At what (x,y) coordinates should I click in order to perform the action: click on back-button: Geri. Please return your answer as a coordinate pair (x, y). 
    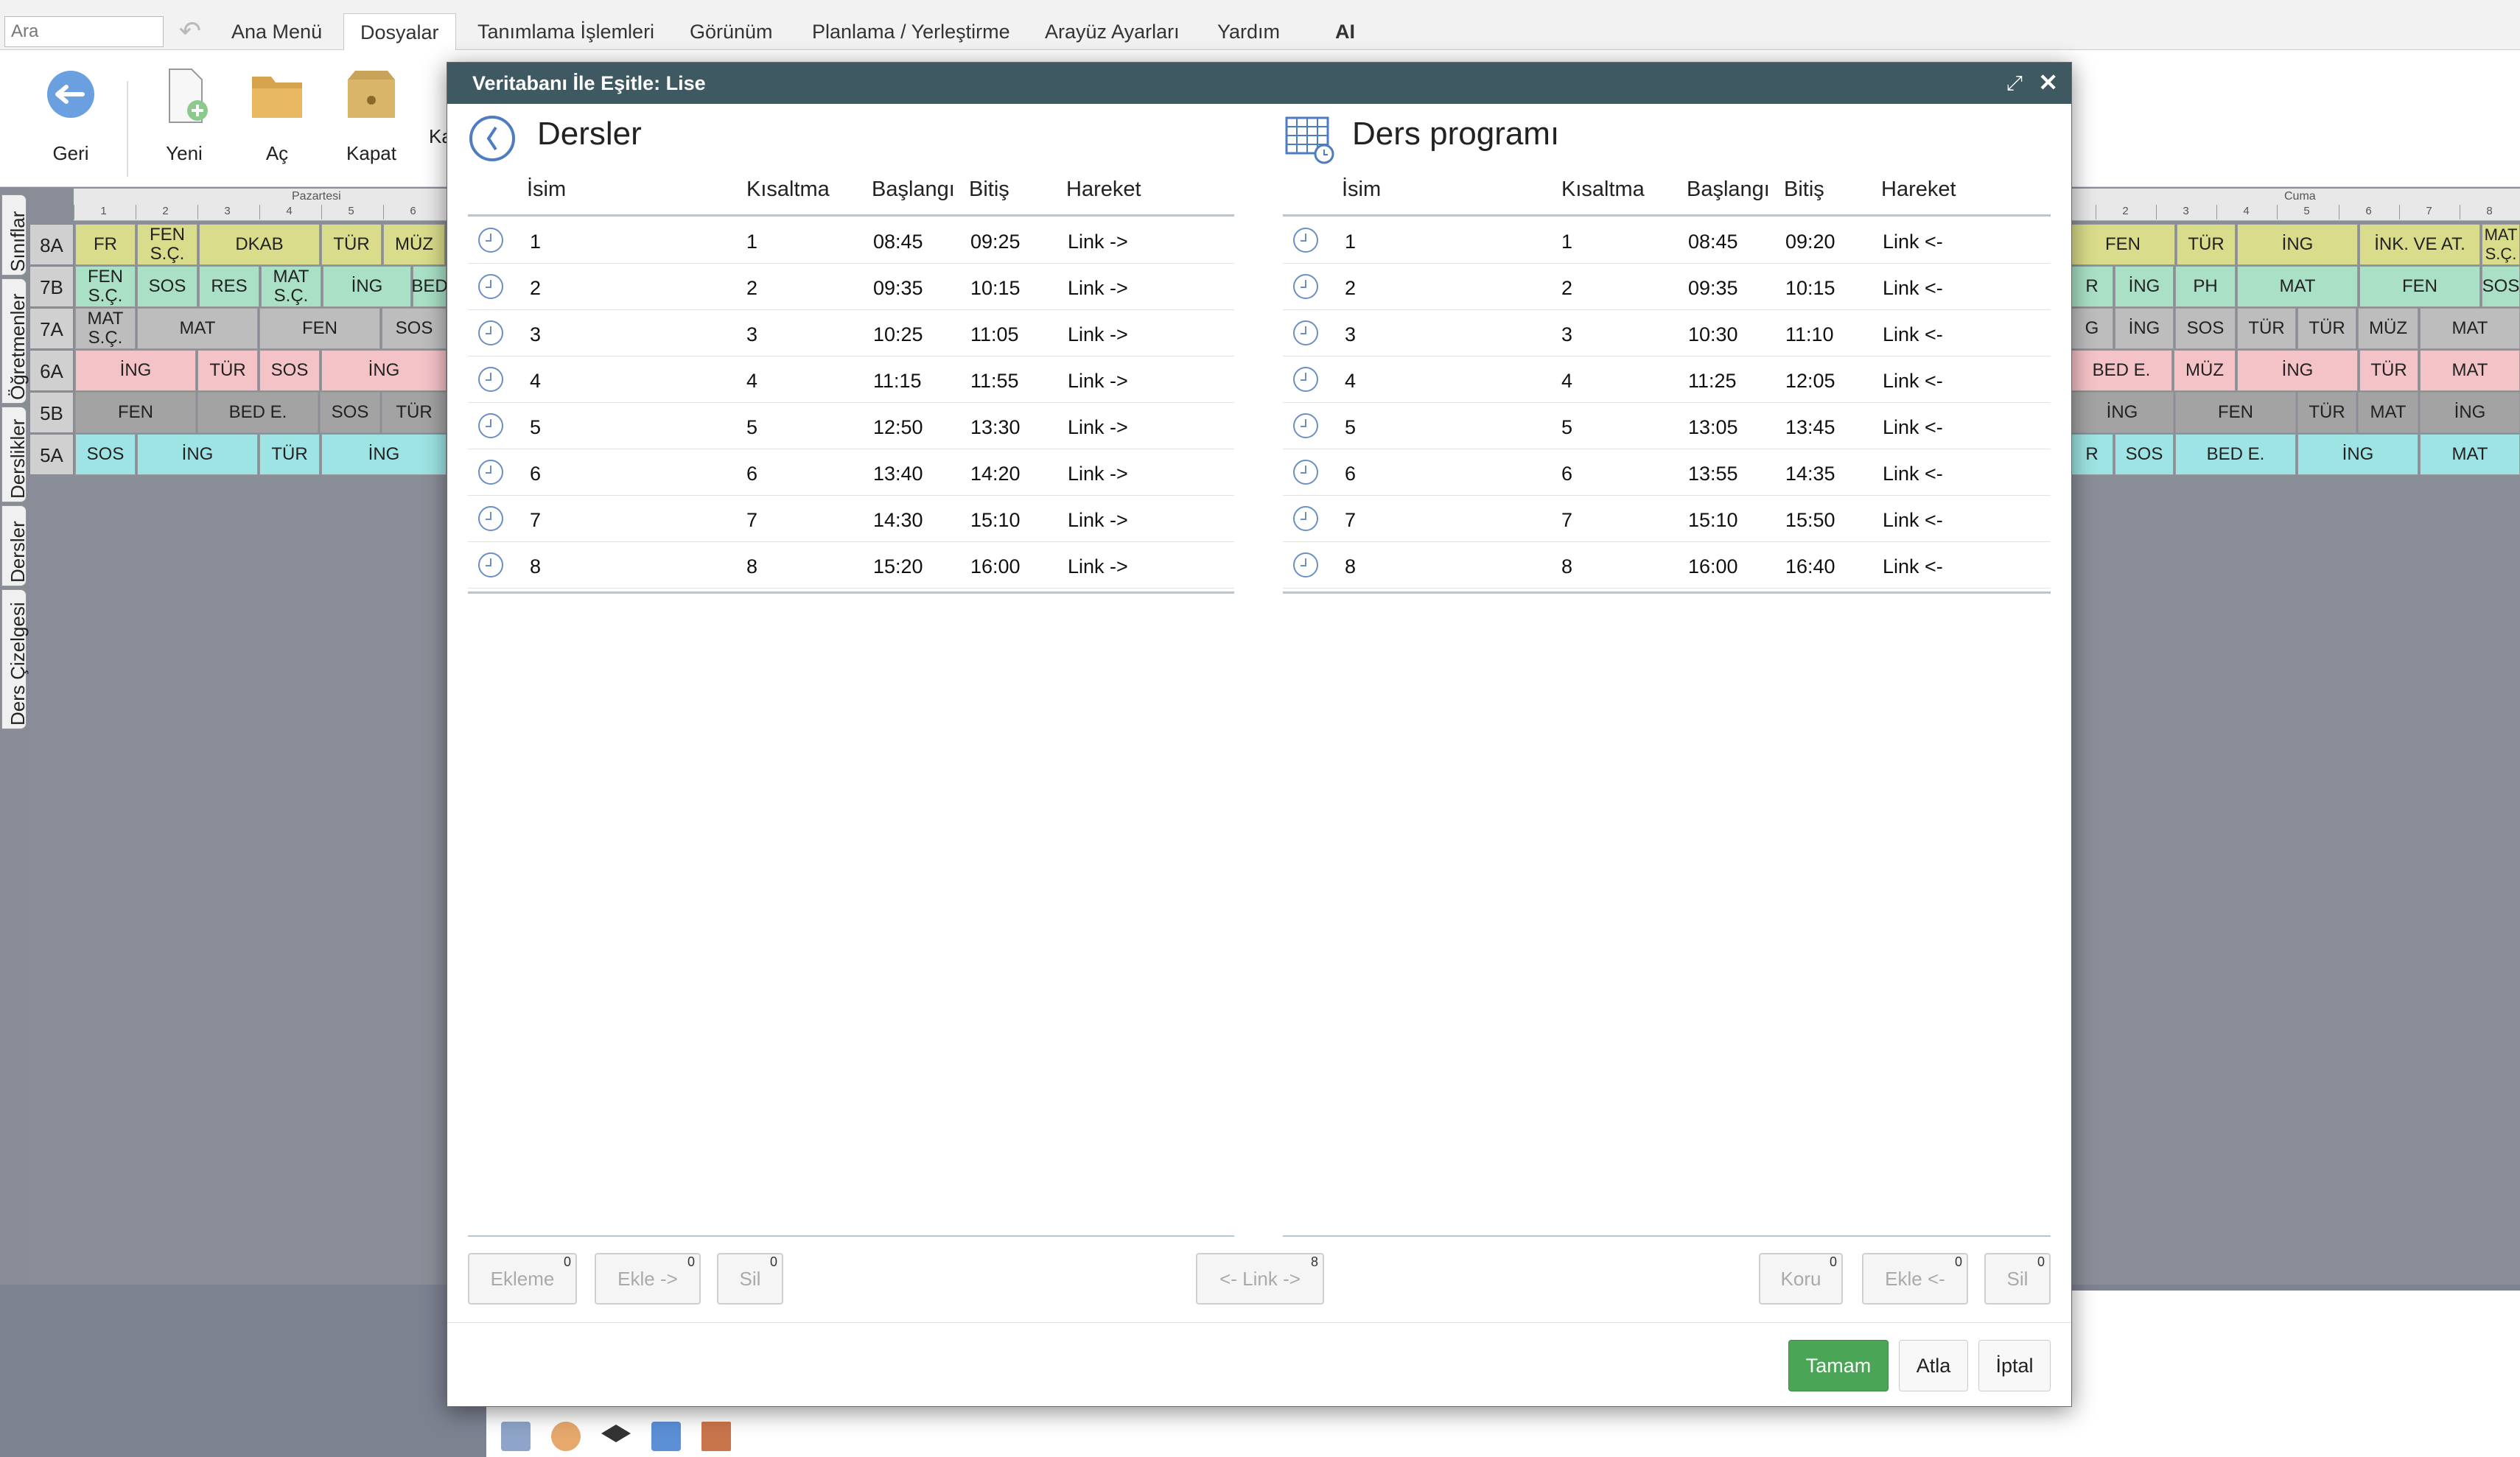
    Looking at the image, I should click on (71, 124).